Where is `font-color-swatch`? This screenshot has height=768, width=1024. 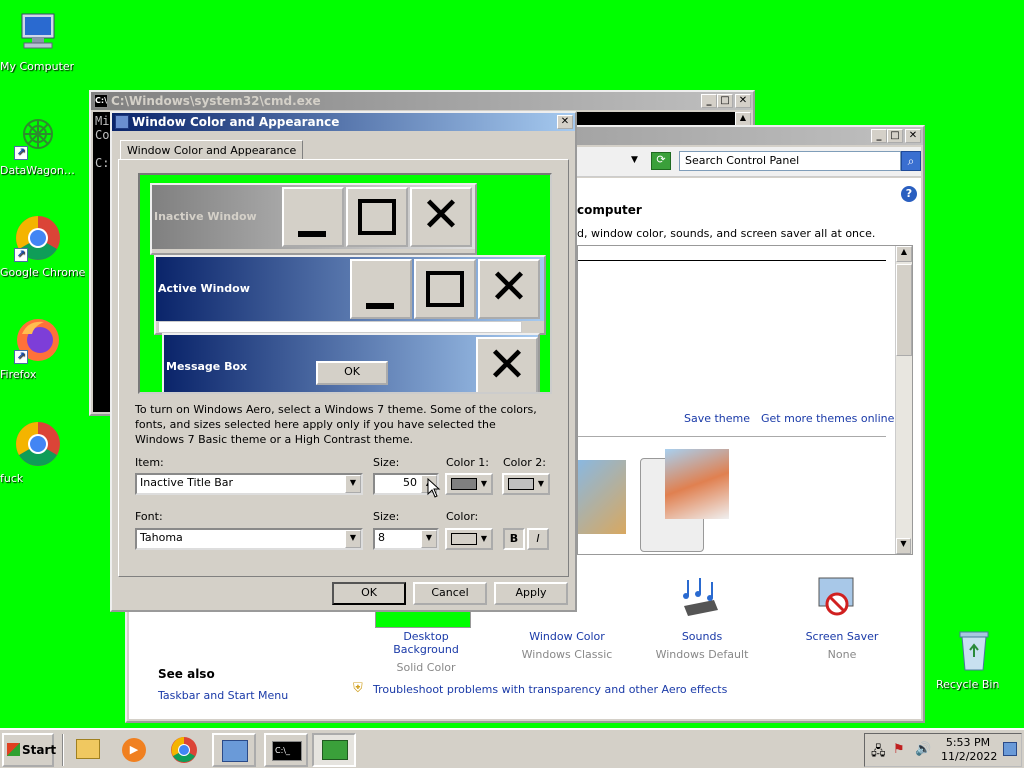
font-color-swatch is located at coordinates (464, 539).